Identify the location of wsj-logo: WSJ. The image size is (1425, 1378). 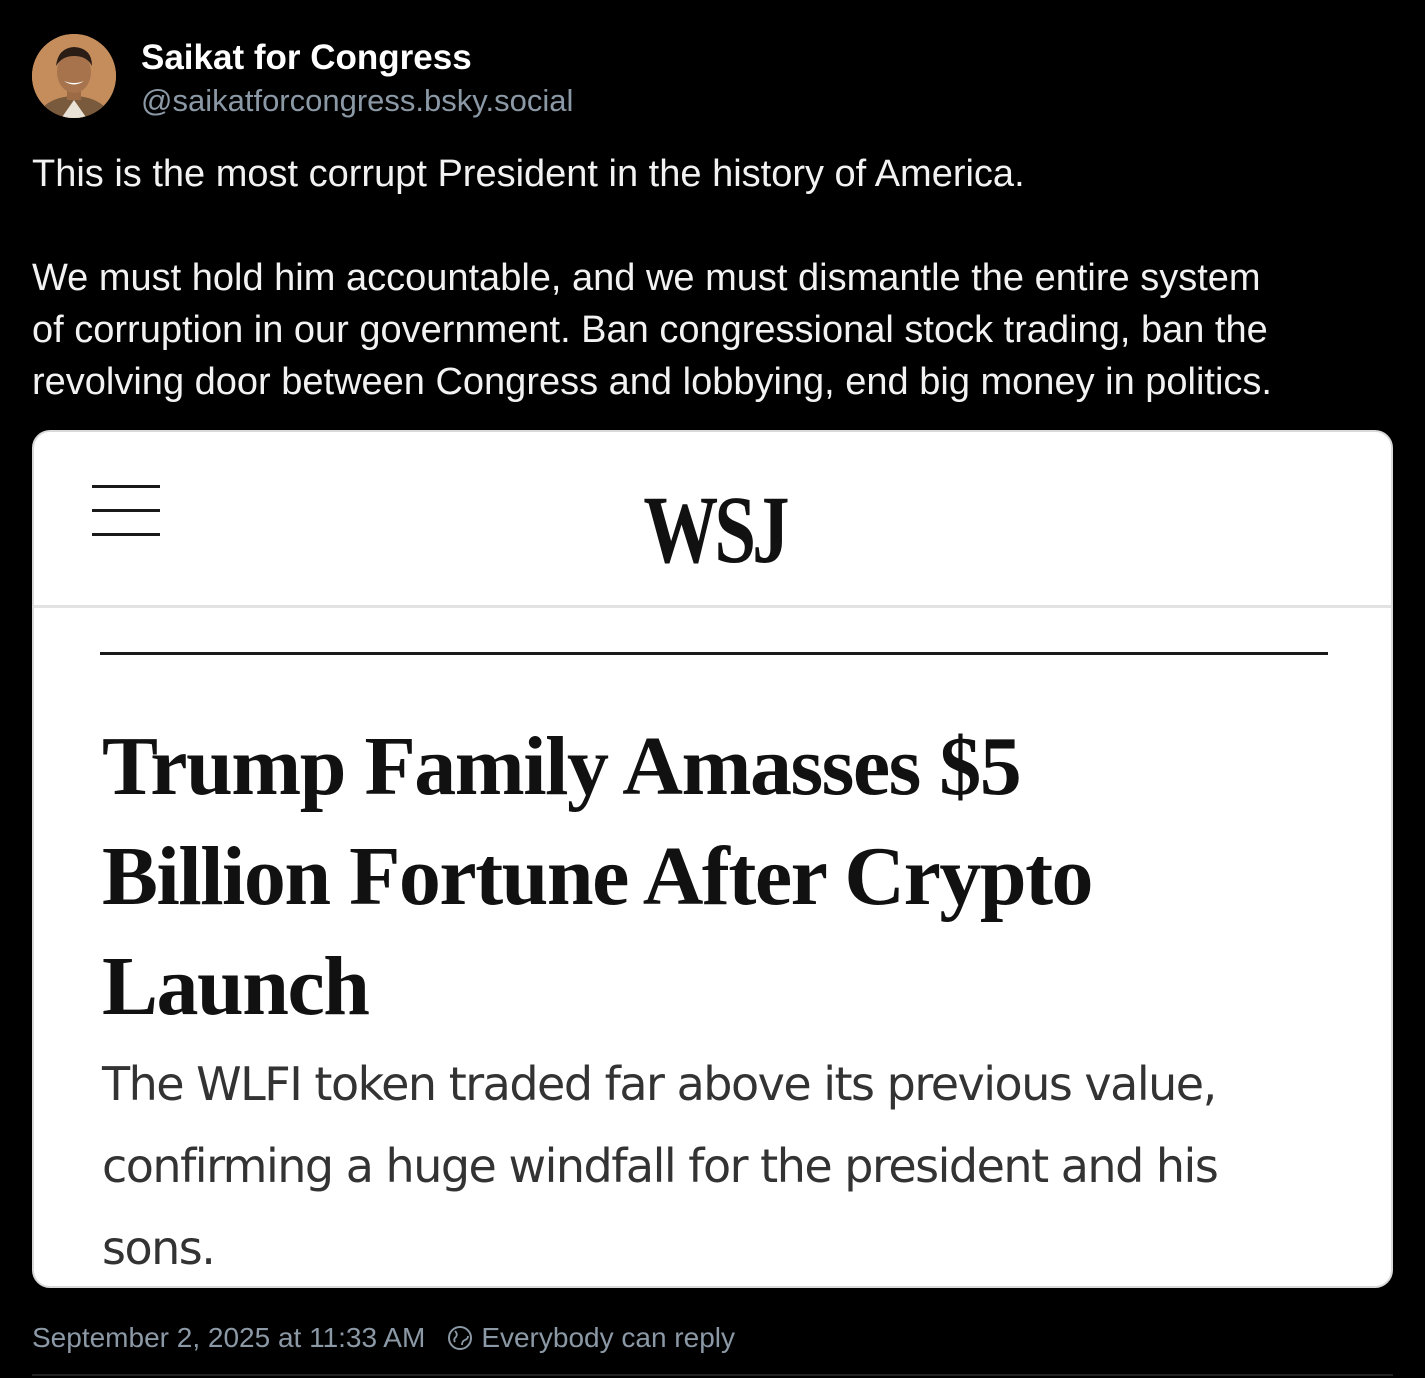
(716, 529).